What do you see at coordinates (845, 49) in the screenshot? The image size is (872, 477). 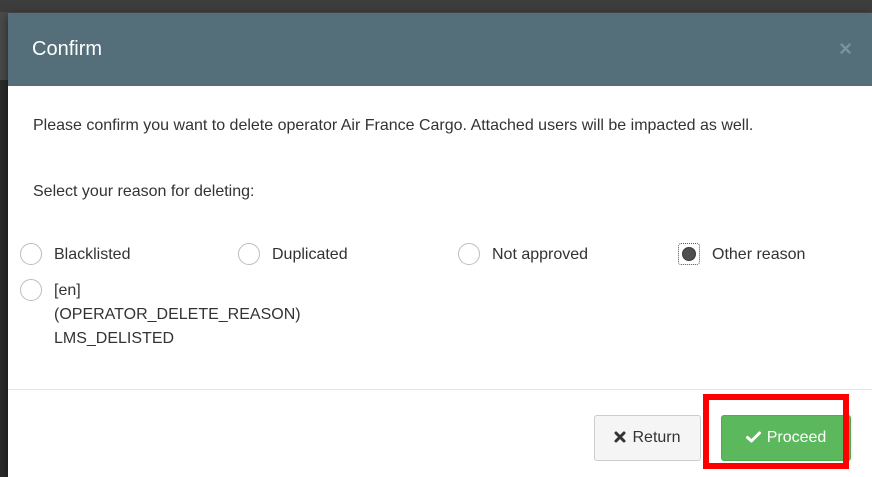 I see `close-icon: ×` at bounding box center [845, 49].